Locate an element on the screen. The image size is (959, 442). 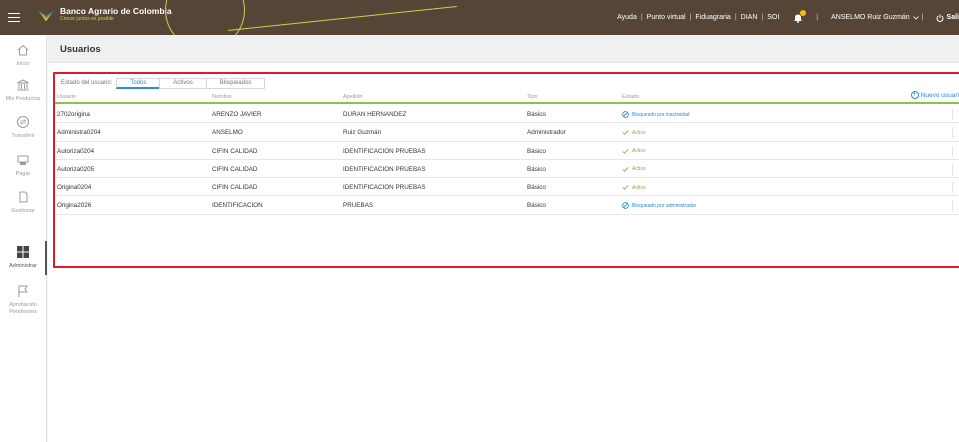
sidebar-item-mis-productos: Mis Productos is located at coordinates (23, 90).